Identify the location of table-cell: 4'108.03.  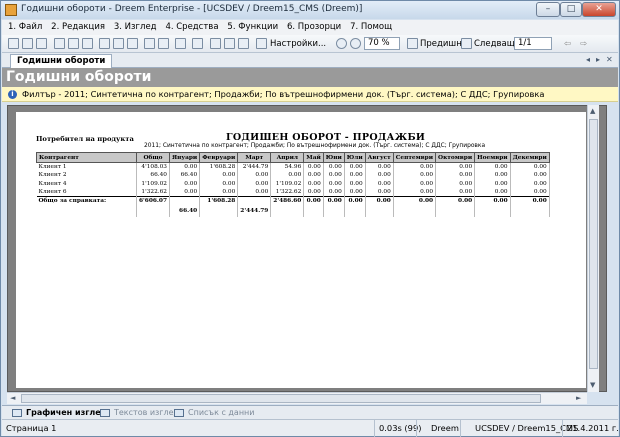
(153, 167).